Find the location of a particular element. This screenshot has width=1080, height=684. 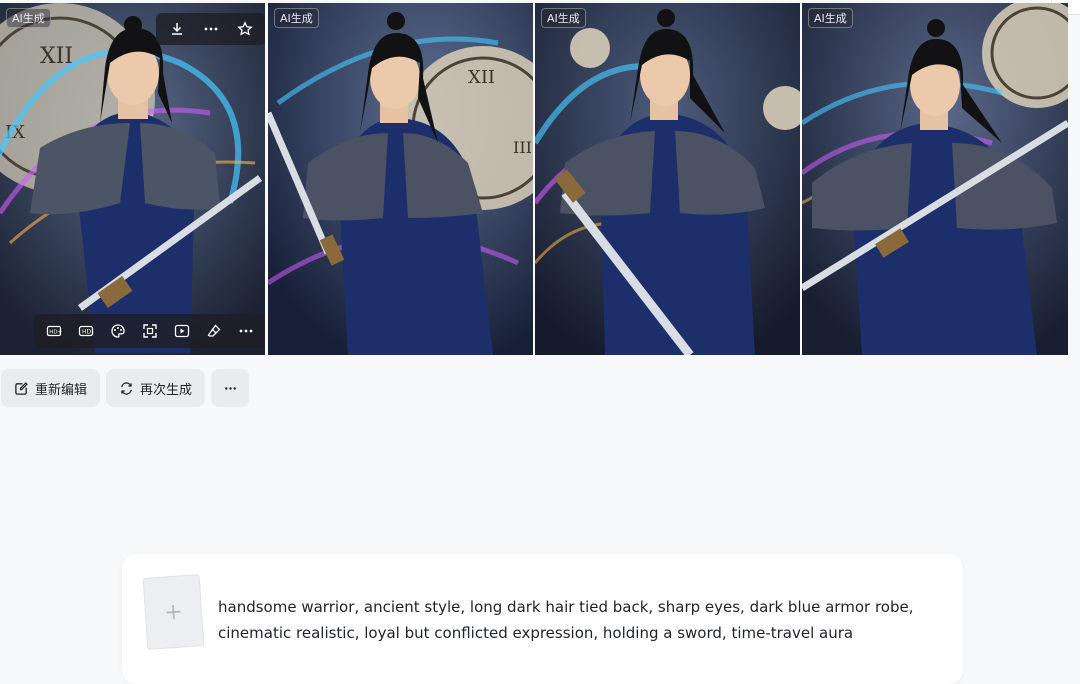

regenerate-button: 再次生成 is located at coordinates (156, 388).